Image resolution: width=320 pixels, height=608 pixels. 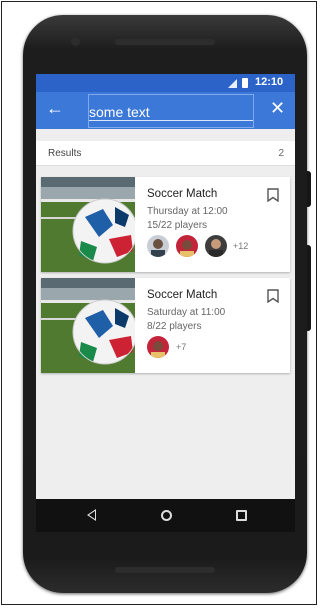 I want to click on search-underline, so click(x=171, y=120).